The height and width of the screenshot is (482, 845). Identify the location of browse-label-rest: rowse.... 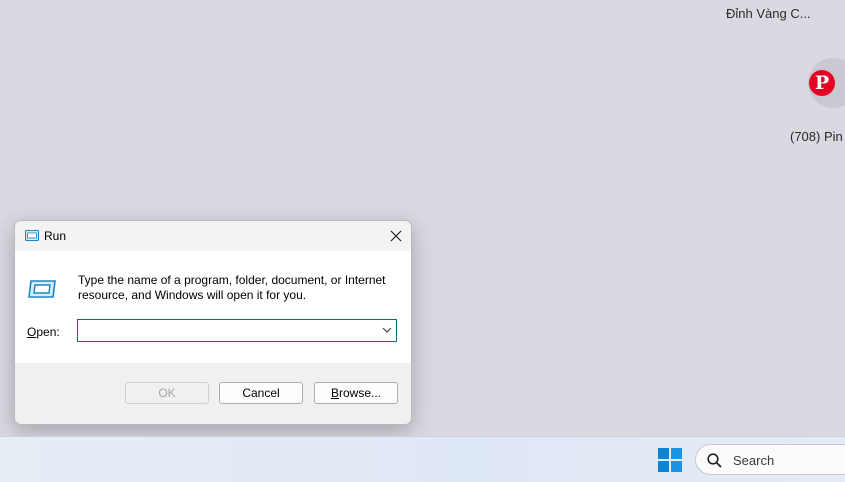
(360, 393).